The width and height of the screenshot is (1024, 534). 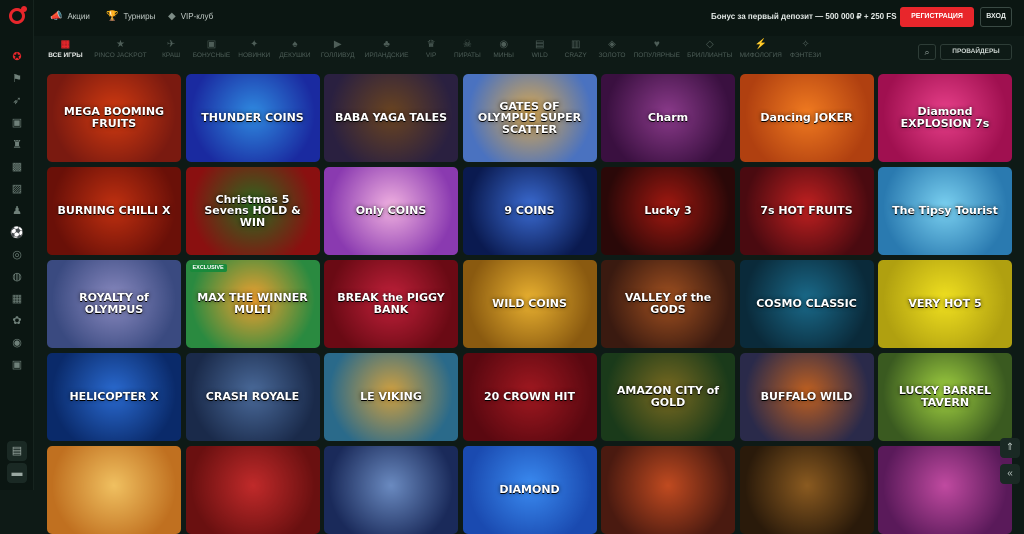 I want to click on category-tab: ⚡ МИФОЛОГИЯ, so click(x=760, y=52).